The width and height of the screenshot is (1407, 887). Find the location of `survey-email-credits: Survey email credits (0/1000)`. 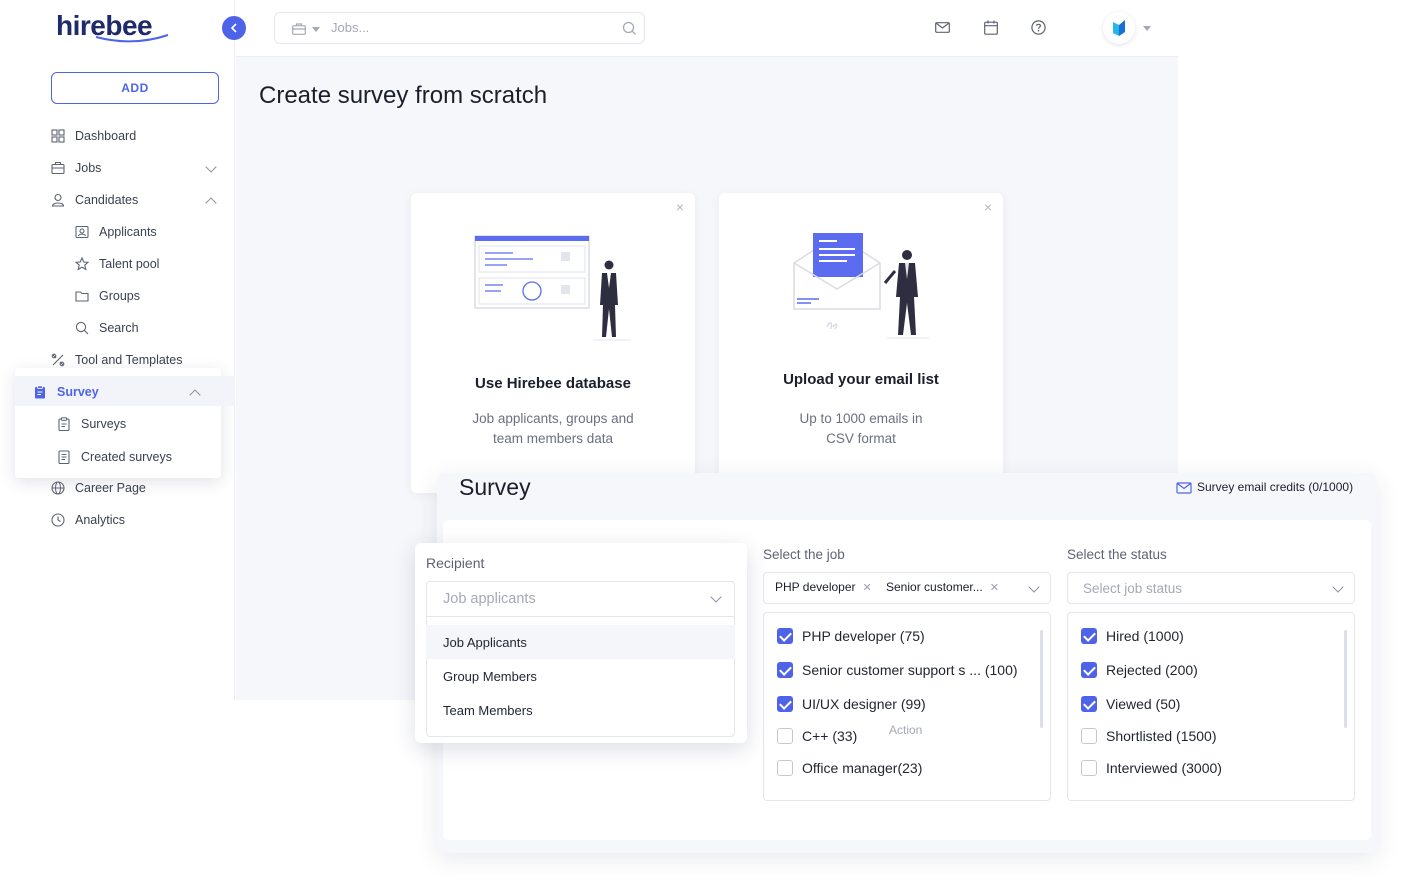

survey-email-credits: Survey email credits (0/1000) is located at coordinates (1264, 487).